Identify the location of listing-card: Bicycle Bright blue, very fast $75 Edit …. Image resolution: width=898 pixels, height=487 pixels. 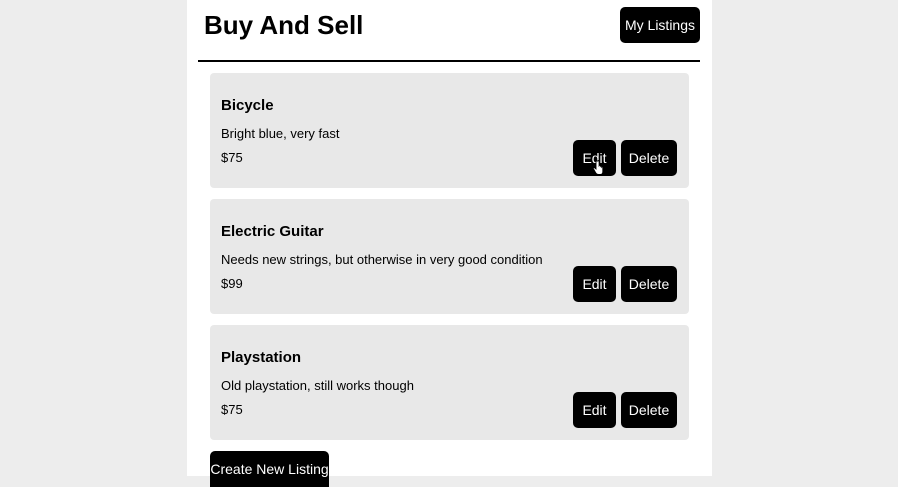
(449, 130).